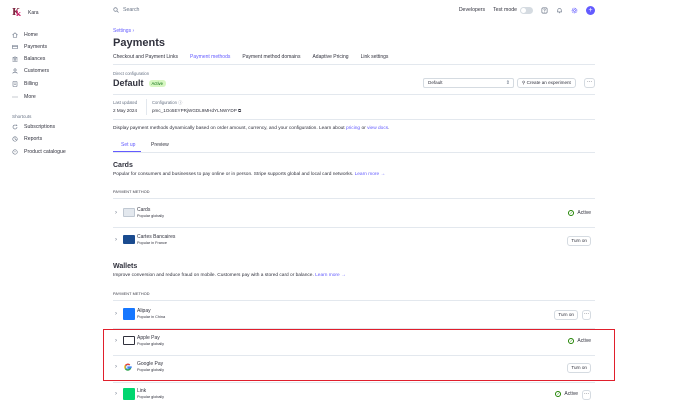  I want to click on view-docs-link: view docs, so click(377, 128).